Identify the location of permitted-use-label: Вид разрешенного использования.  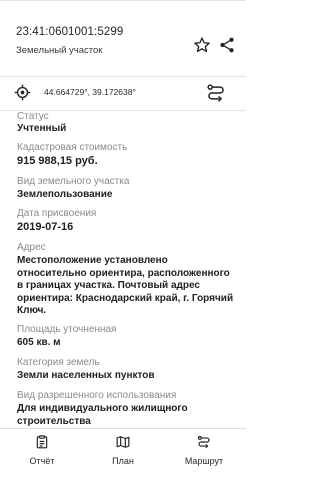
(97, 395).